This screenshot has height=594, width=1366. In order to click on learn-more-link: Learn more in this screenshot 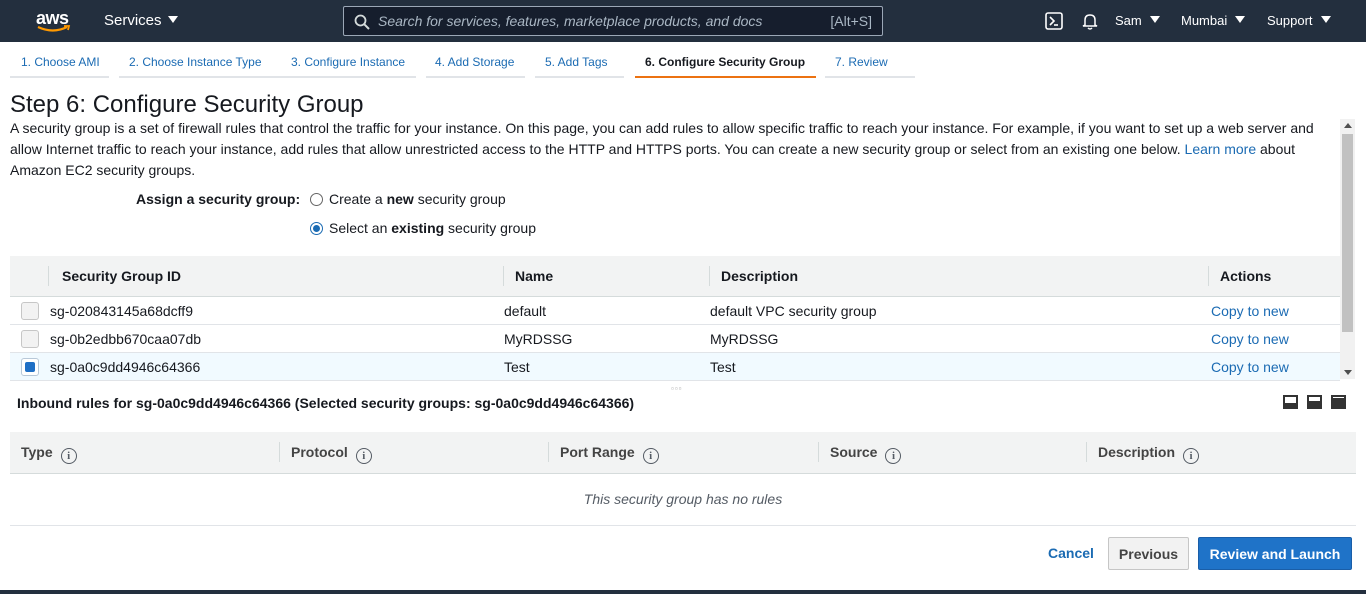, I will do `click(1221, 149)`.